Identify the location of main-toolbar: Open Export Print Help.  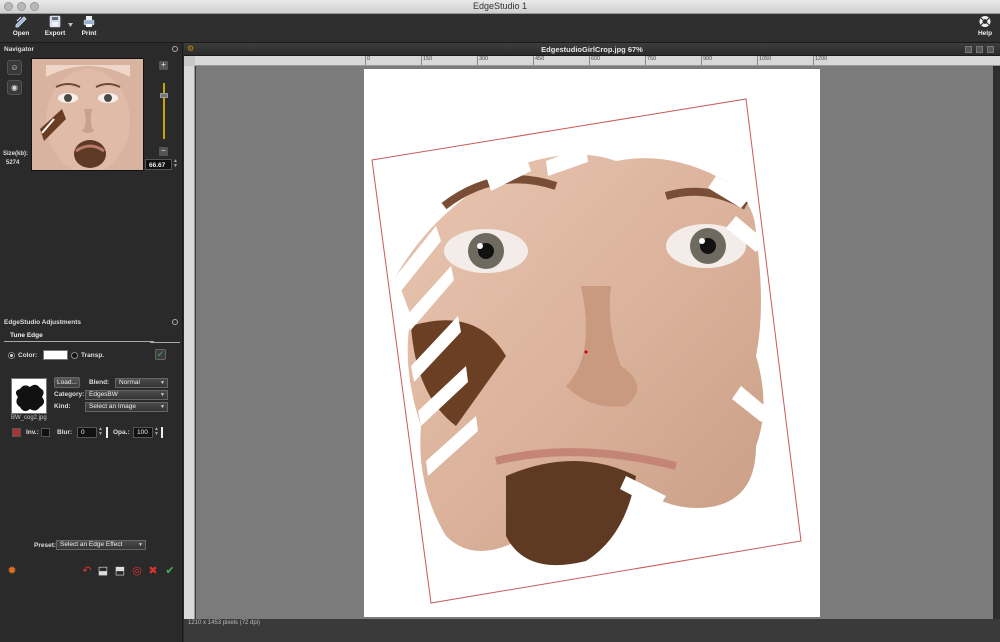
(500, 28).